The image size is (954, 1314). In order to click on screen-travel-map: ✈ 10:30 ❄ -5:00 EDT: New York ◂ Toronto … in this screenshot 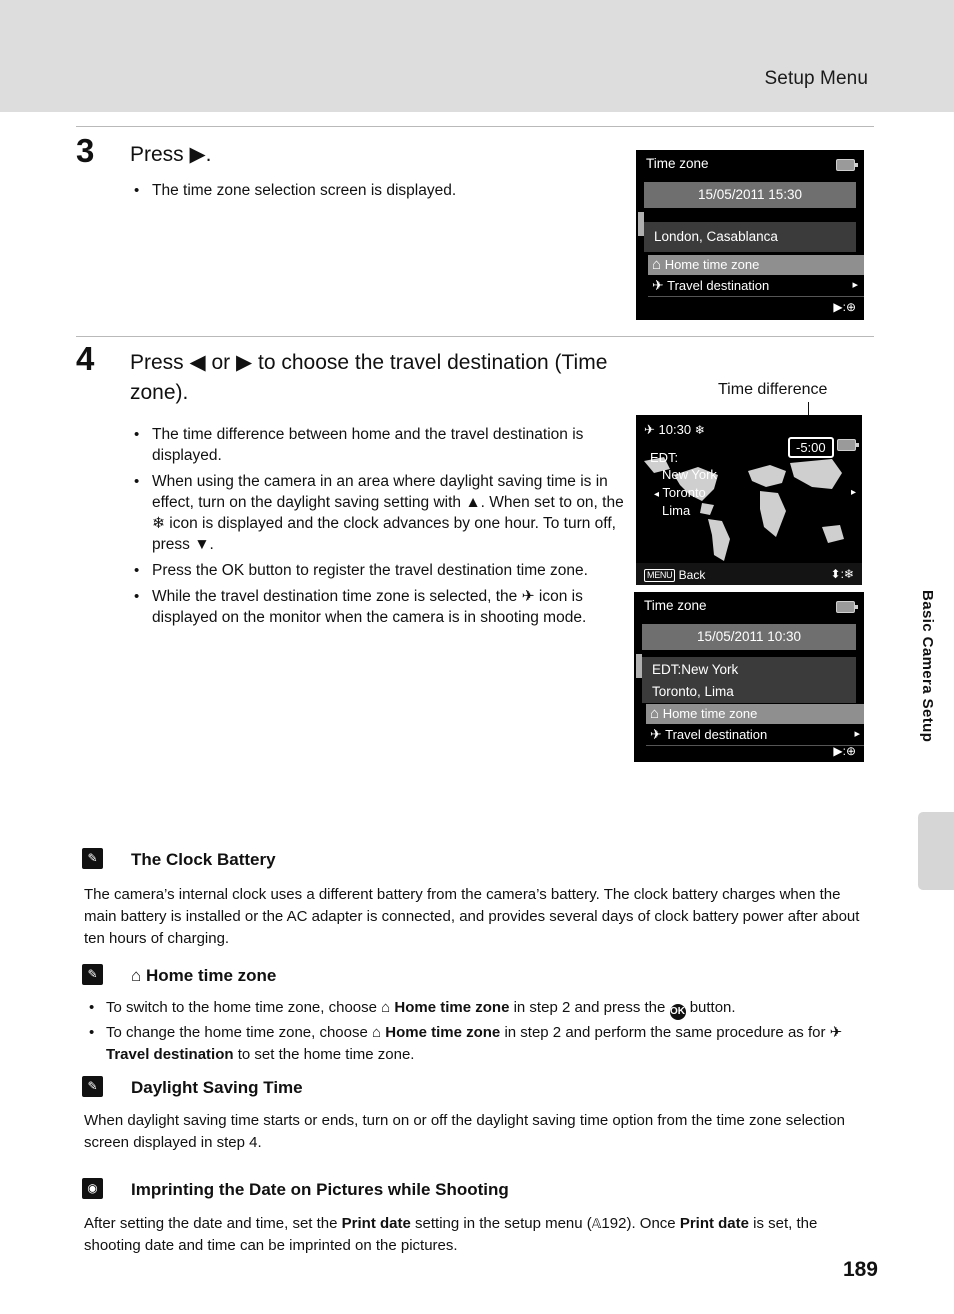, I will do `click(749, 500)`.